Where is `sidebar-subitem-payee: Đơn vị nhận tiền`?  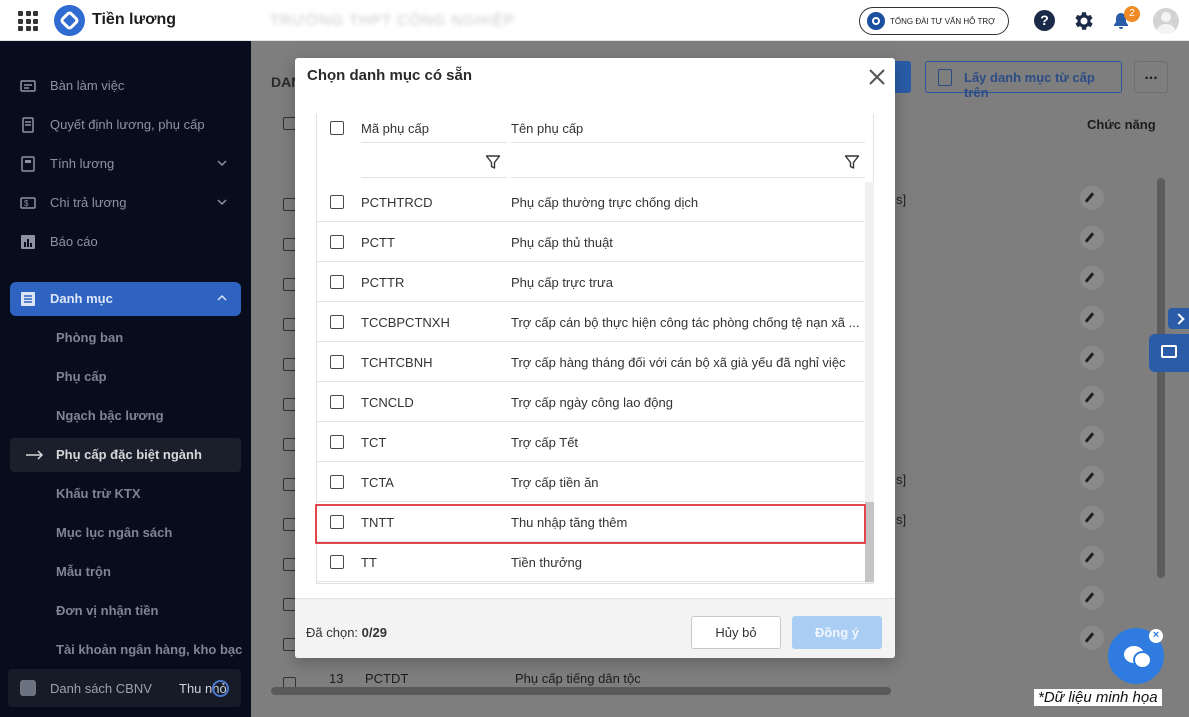
sidebar-subitem-payee: Đơn vị nhận tiền is located at coordinates (107, 610).